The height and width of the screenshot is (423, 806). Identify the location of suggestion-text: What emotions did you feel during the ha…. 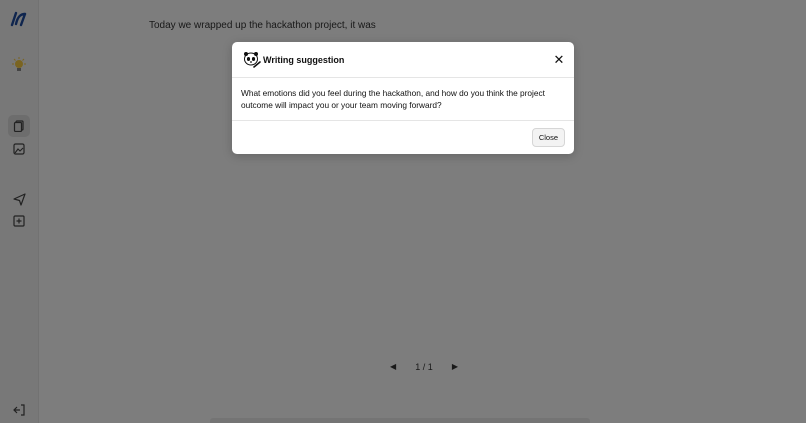
(403, 99).